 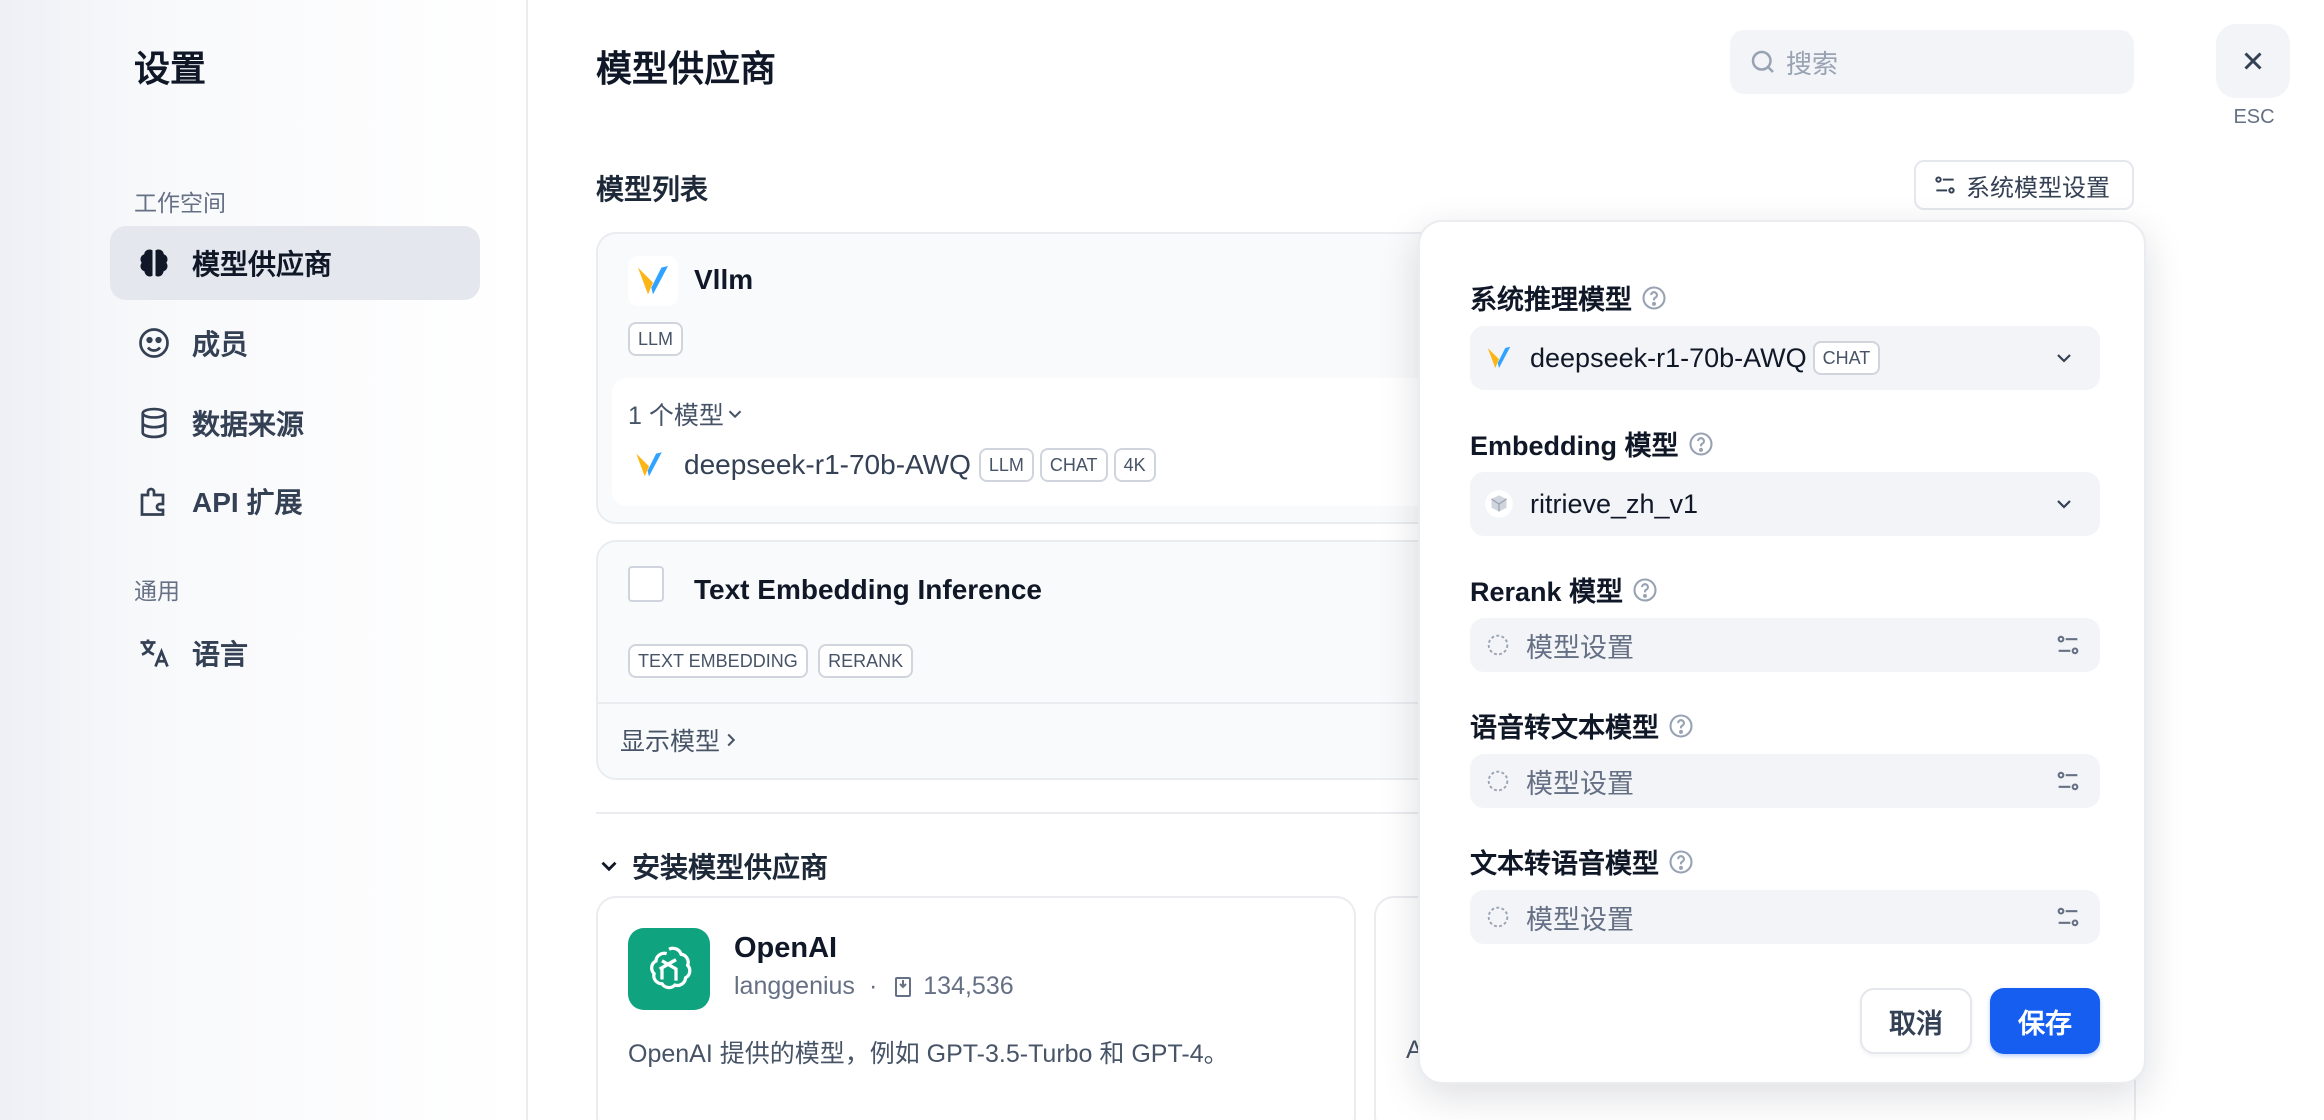 I want to click on members-icon, so click(x=154, y=343).